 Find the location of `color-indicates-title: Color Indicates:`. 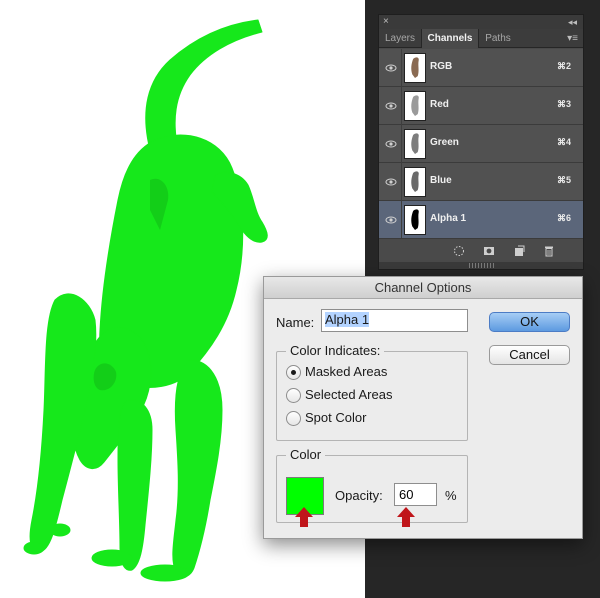

color-indicates-title: Color Indicates: is located at coordinates (335, 350).